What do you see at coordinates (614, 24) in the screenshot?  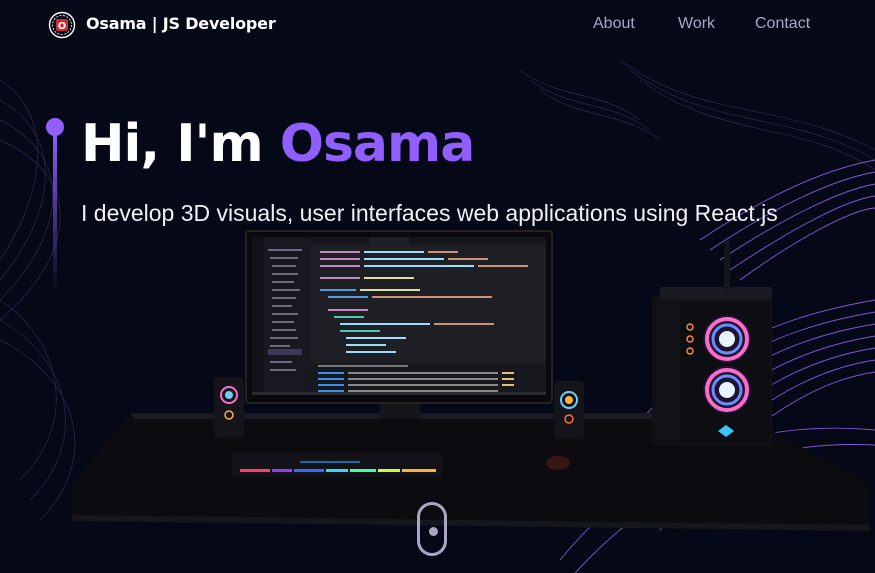 I see `nav-link-about: About` at bounding box center [614, 24].